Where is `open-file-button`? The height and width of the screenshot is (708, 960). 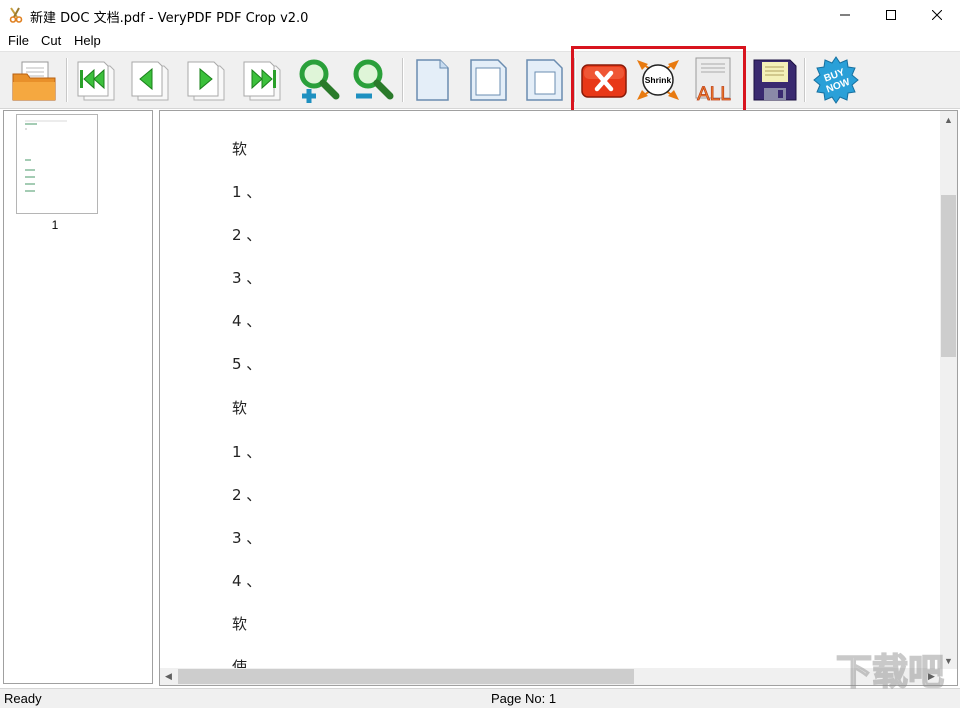 open-file-button is located at coordinates (34, 80).